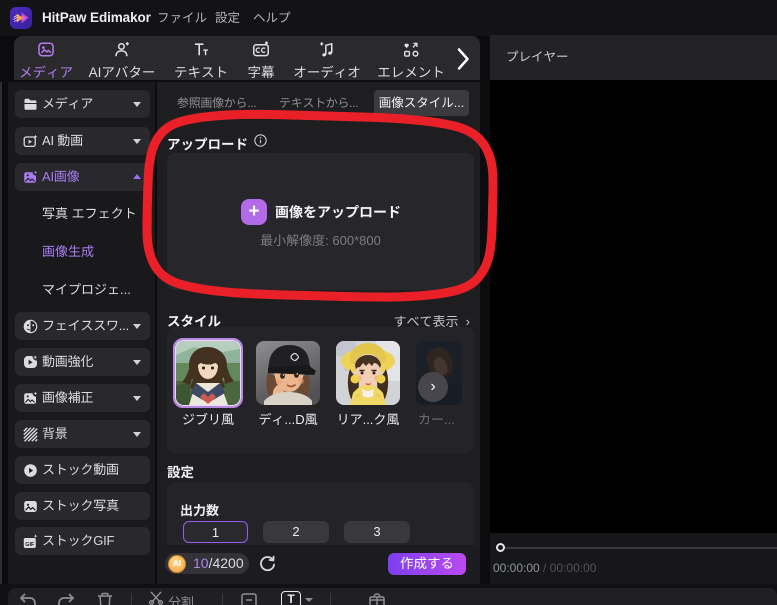  What do you see at coordinates (30, 545) in the screenshot?
I see `svg-text: GIF` at bounding box center [30, 545].